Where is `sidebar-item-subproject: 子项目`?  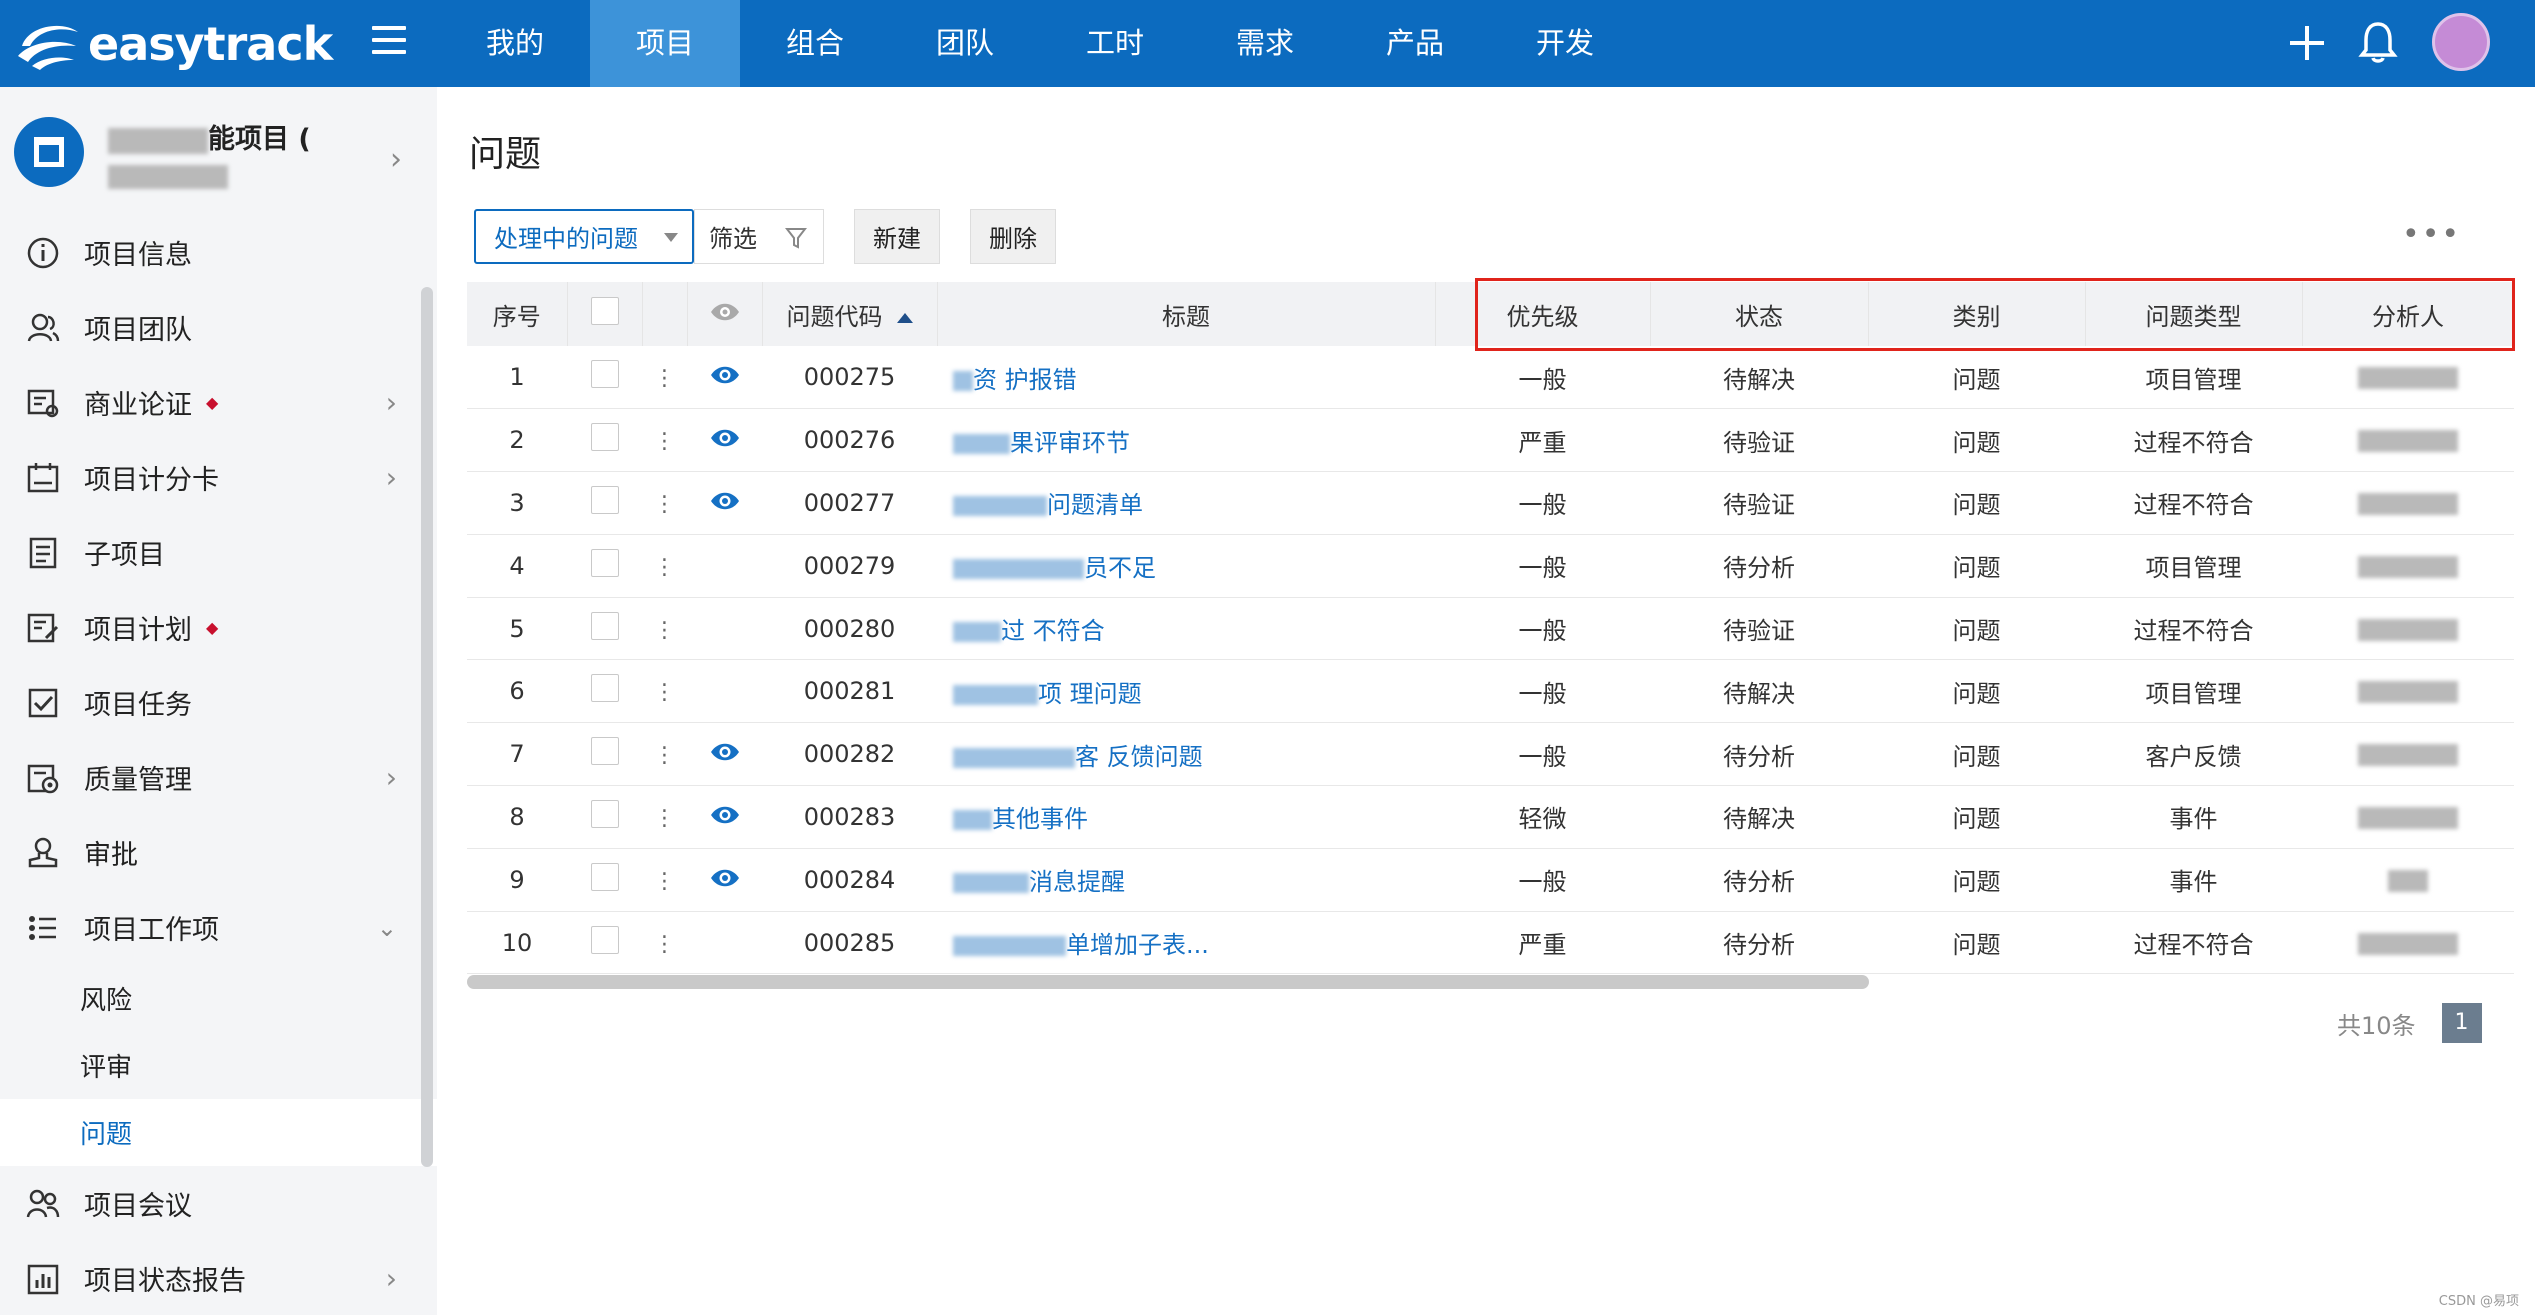
sidebar-item-subproject: 子项目 is located at coordinates (218, 552).